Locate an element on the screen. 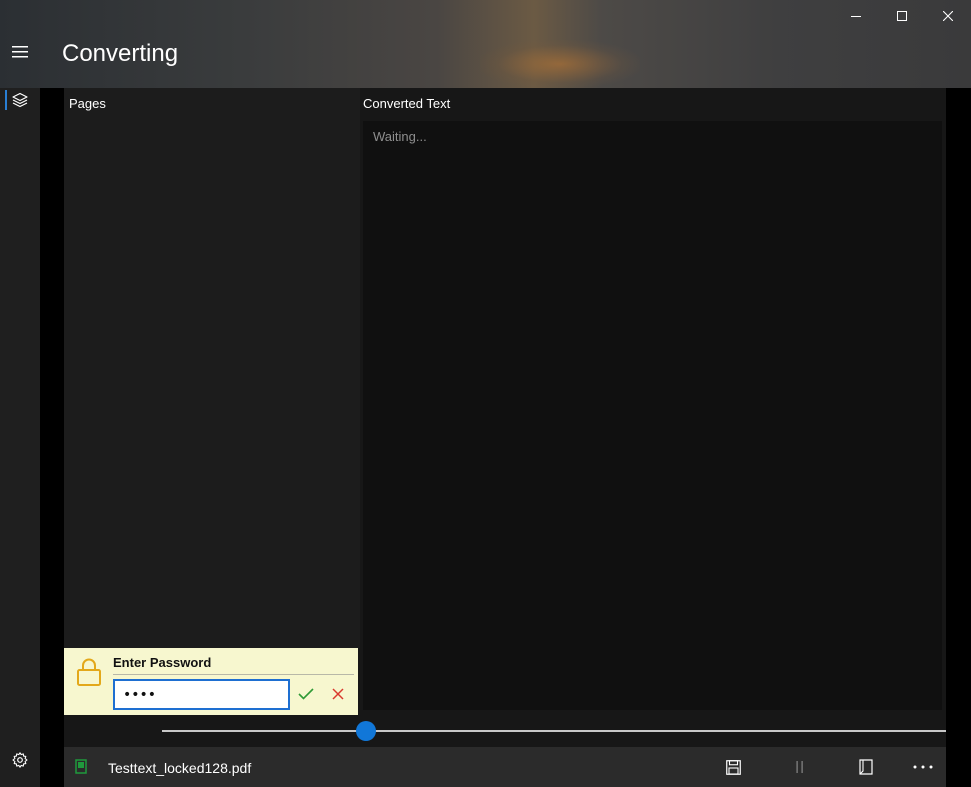  pause-icon is located at coordinates (799, 767).